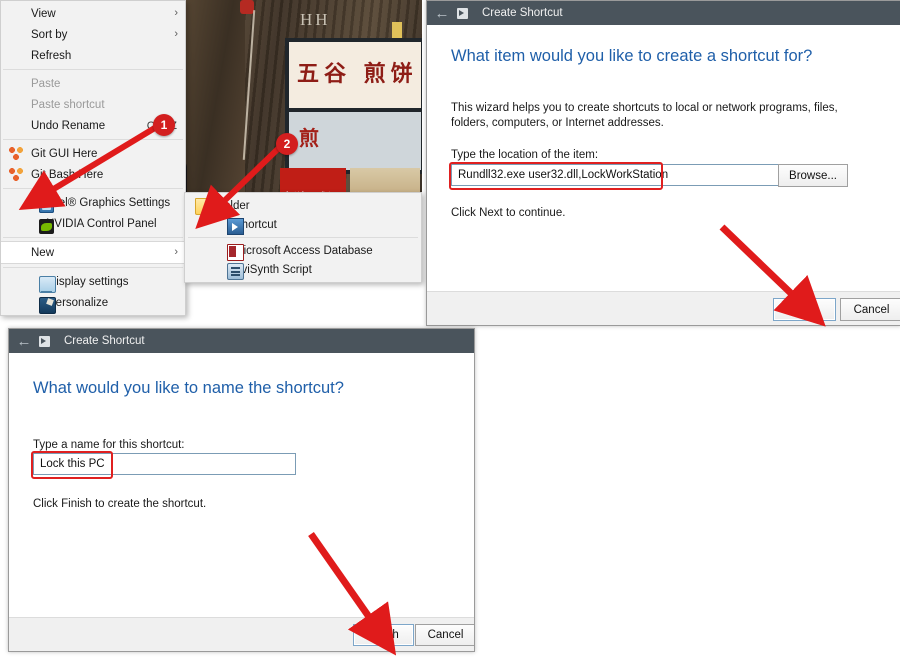 This screenshot has height=658, width=900. I want to click on context-menu-item-refresh: Refresh, so click(93, 55).